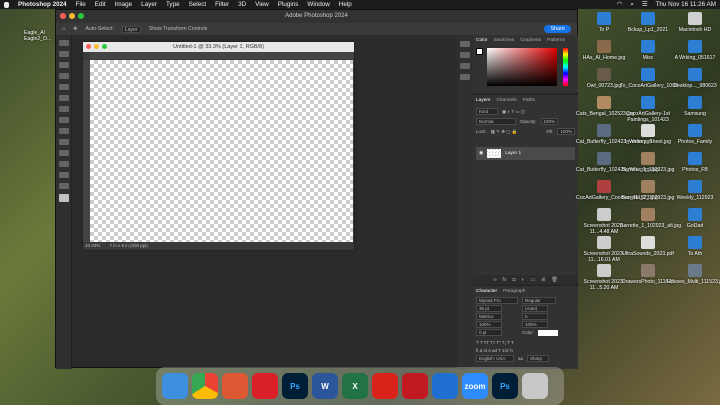 The height and width of the screenshot is (405, 720). What do you see at coordinates (63, 131) in the screenshot?
I see `gradient-tool` at bounding box center [63, 131].